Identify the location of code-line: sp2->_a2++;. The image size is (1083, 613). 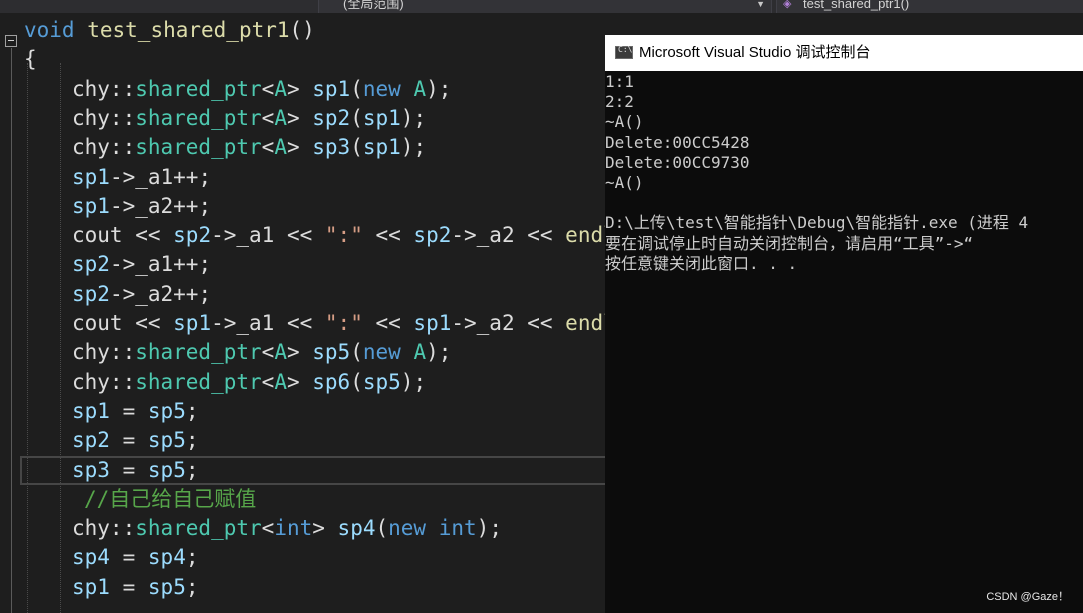
(141, 294).